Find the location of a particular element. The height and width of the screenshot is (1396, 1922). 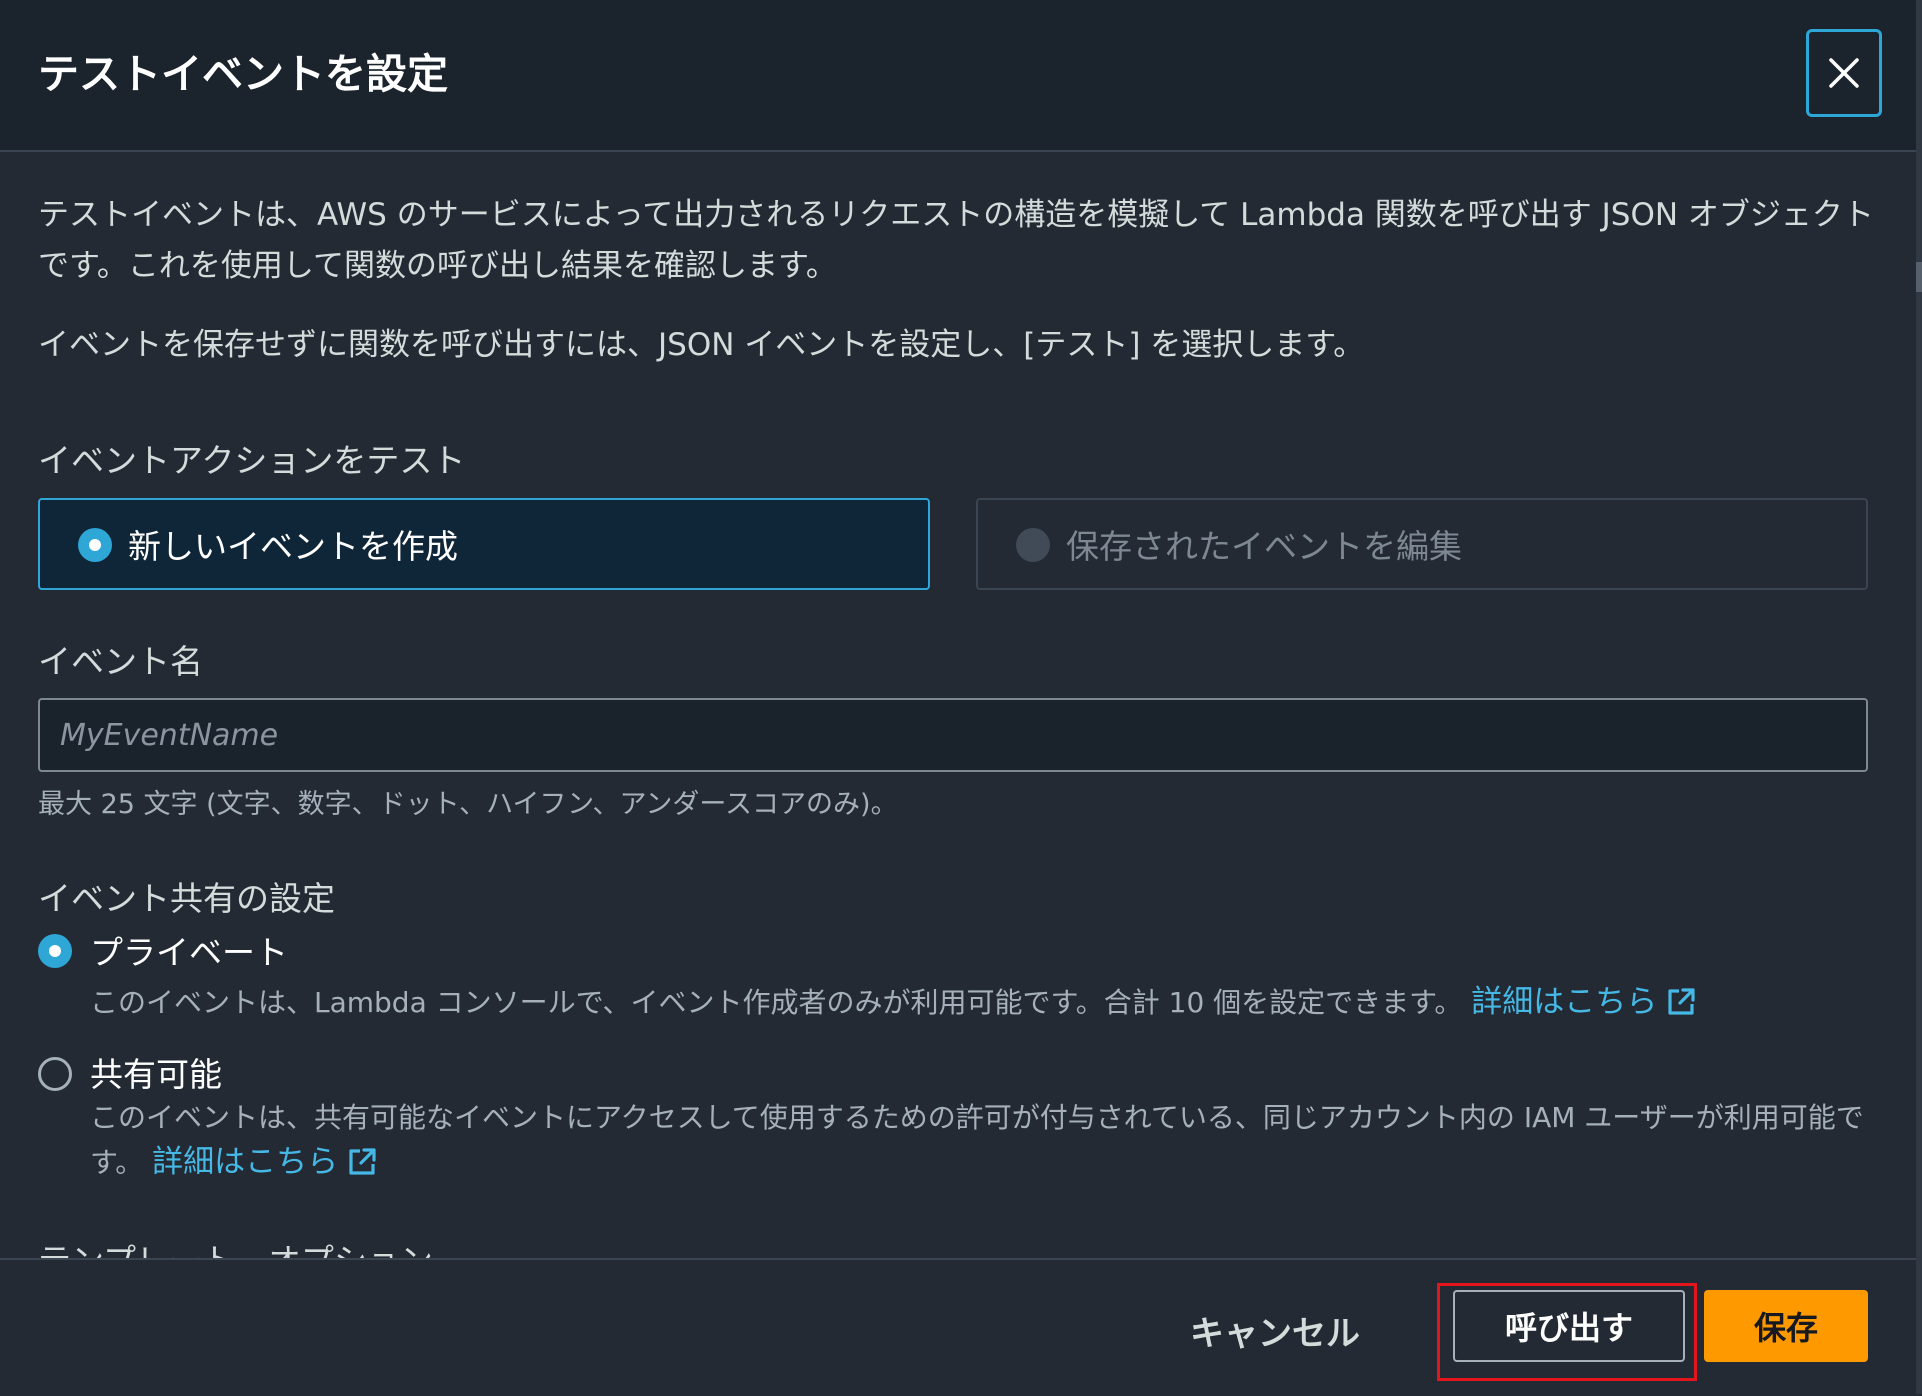

dialog-footer: キャンセル 呼び出す 保存 is located at coordinates (958, 1327).